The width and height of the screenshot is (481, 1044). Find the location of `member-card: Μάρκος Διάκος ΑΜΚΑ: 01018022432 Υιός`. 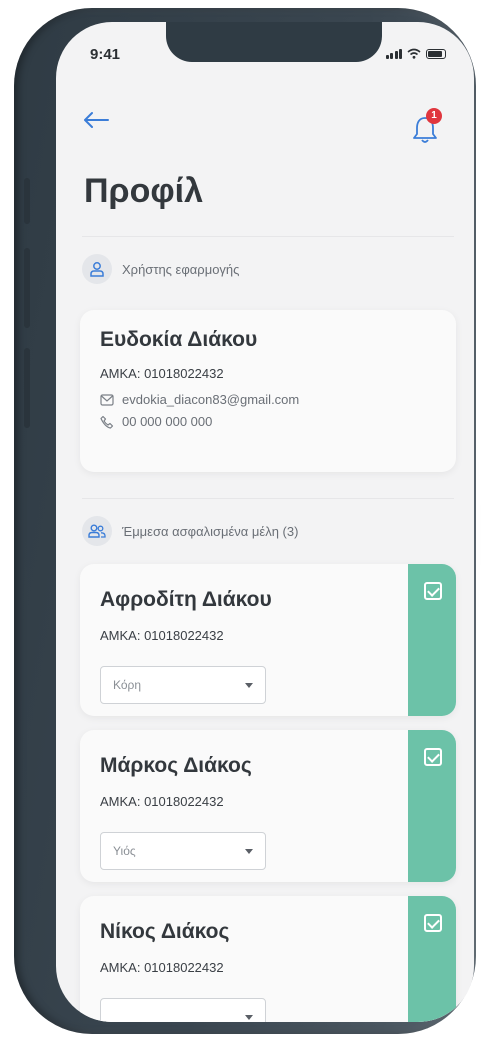

member-card: Μάρκος Διάκος ΑΜΚΑ: 01018022432 Υιός is located at coordinates (268, 806).